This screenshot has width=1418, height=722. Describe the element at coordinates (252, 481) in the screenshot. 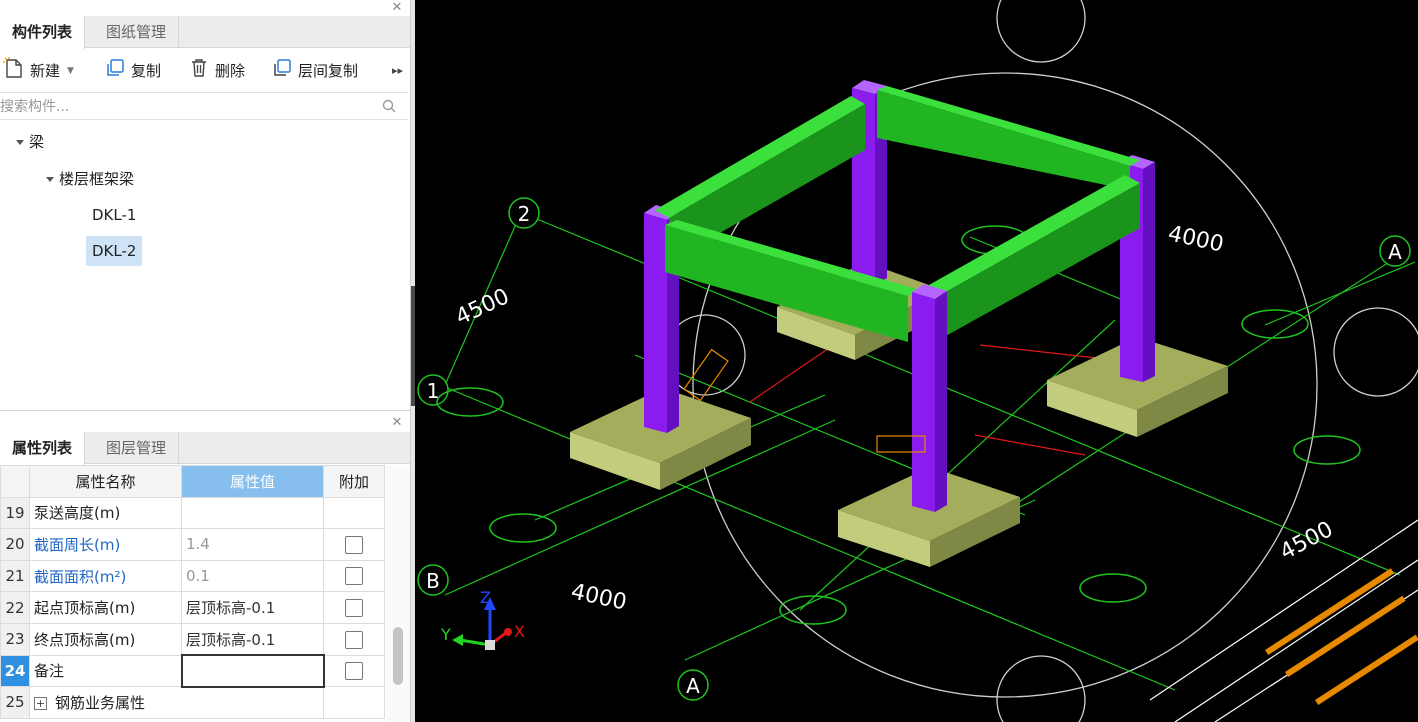

I see `header-property-value: 属性值` at that location.